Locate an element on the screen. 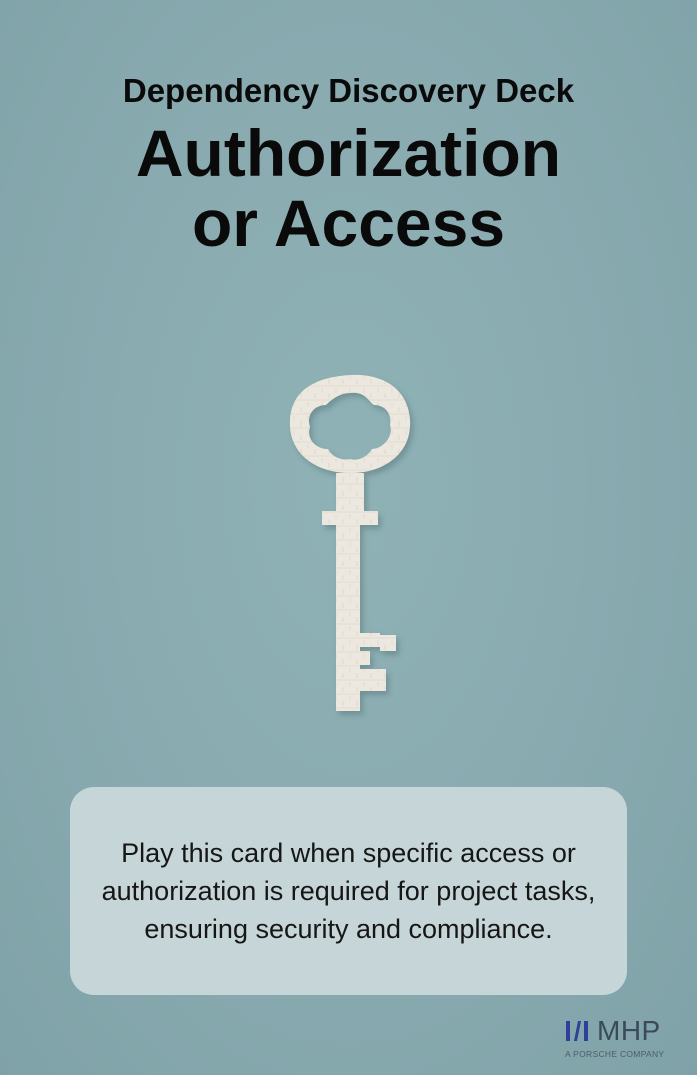  deck-title: Dependency Discovery Deck is located at coordinates (348, 90).